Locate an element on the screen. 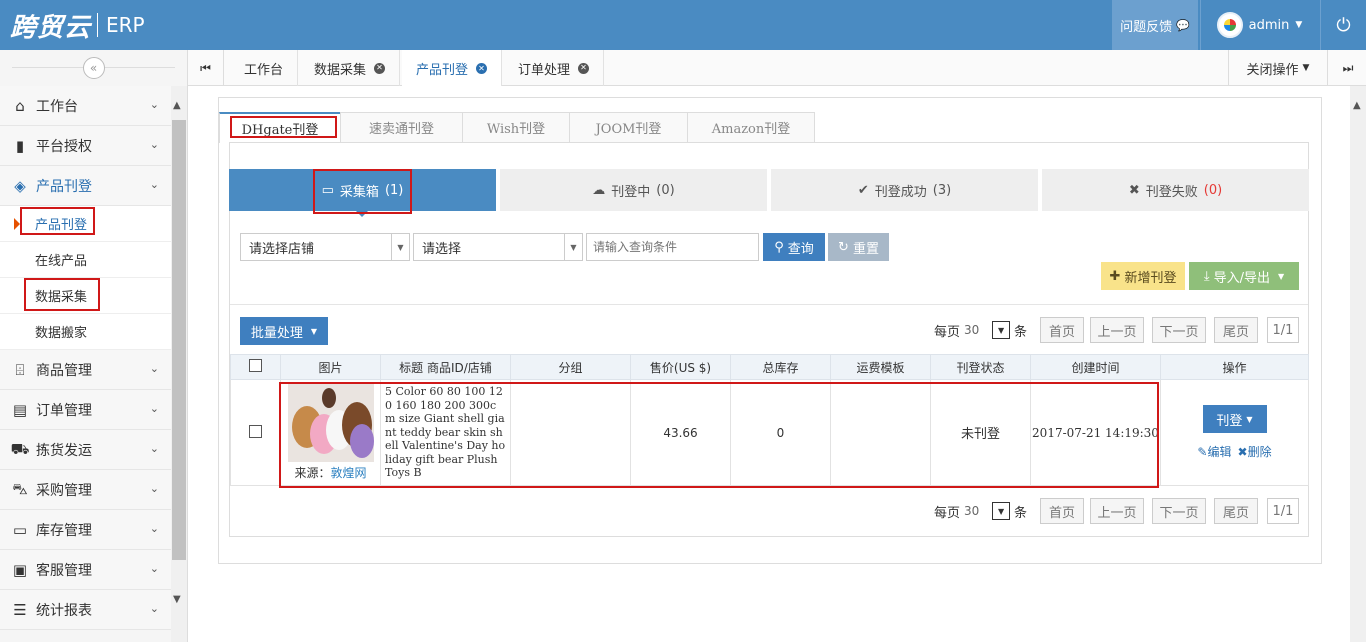  sidebar-item-shipping: ⛟ 拣货发运 ⌄ is located at coordinates (85, 450).